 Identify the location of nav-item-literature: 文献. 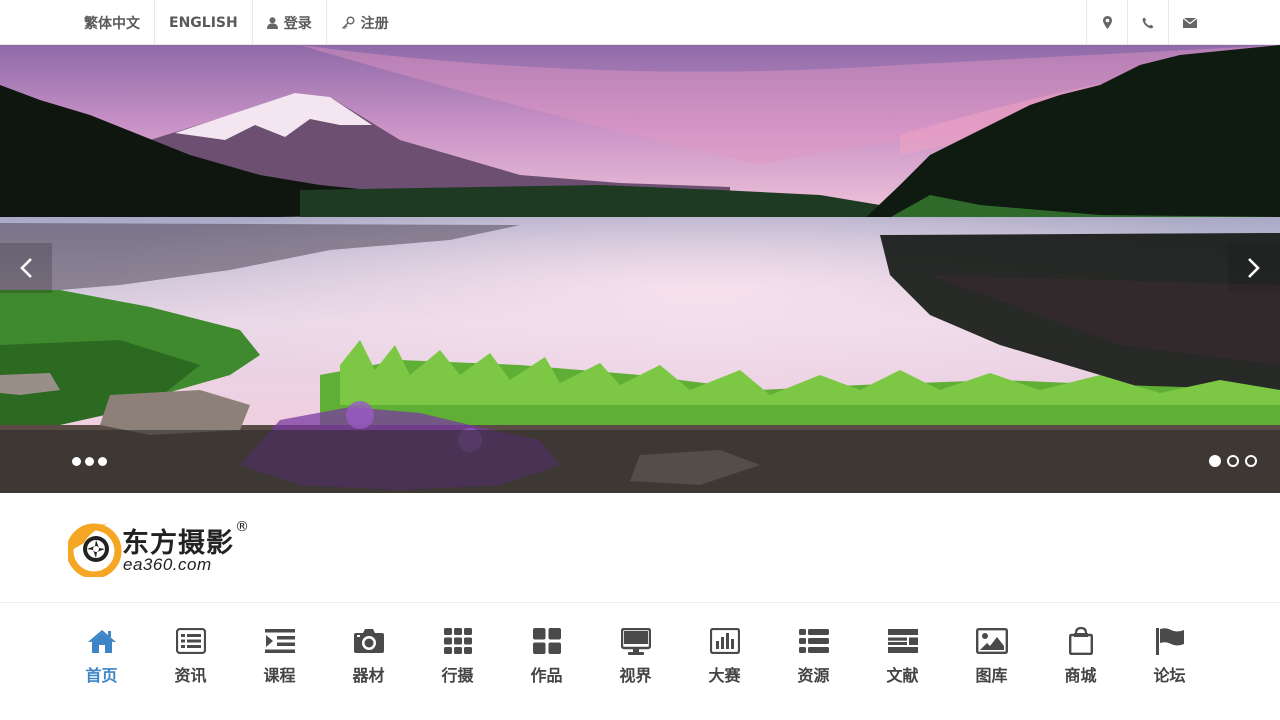
(902, 656).